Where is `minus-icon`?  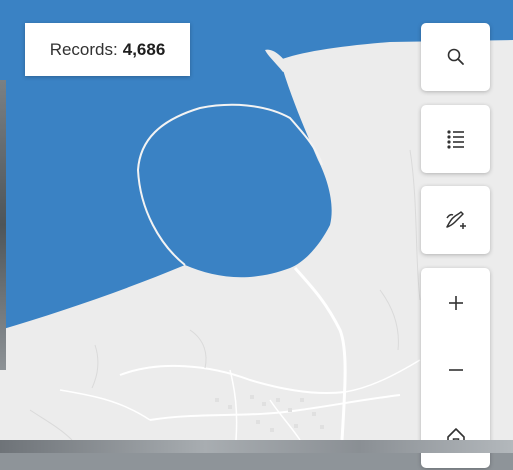 minus-icon is located at coordinates (455, 370).